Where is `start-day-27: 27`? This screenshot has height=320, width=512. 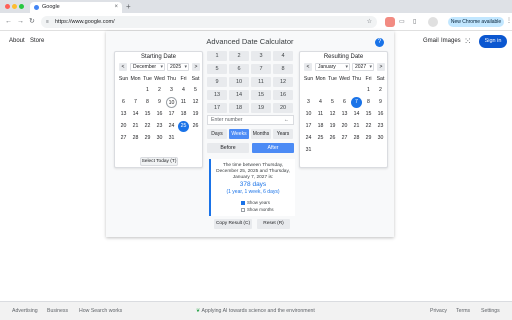
start-day-27: 27 is located at coordinates (123, 138).